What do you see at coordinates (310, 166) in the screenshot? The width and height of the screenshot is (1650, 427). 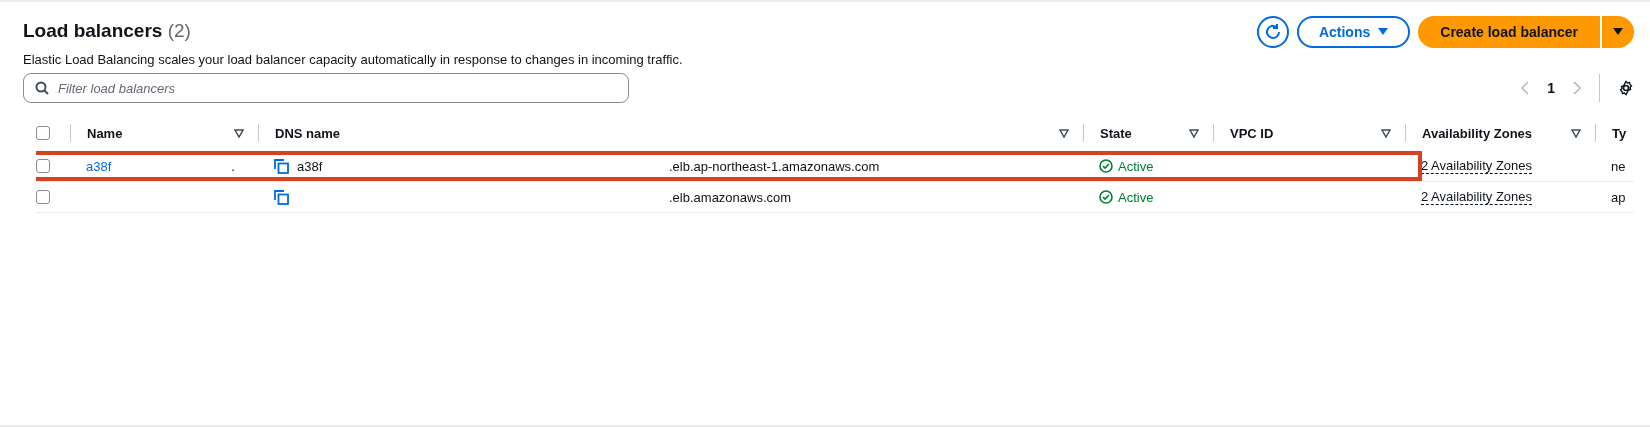 I see `dns-name: a38f` at bounding box center [310, 166].